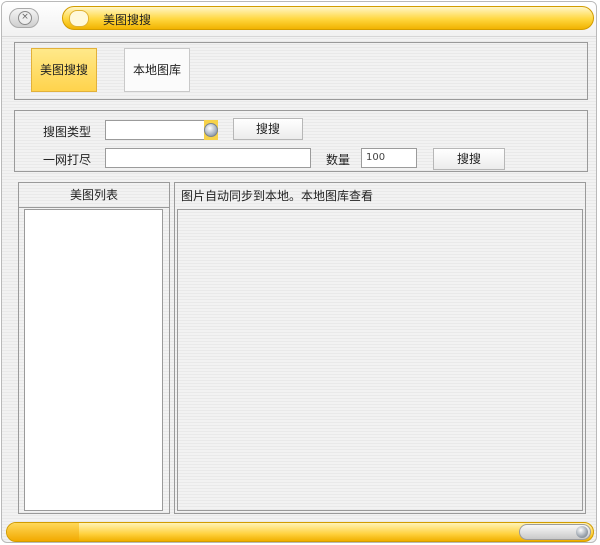 The image size is (600, 545). I want to click on search-type-label: 搜图类型, so click(67, 132).